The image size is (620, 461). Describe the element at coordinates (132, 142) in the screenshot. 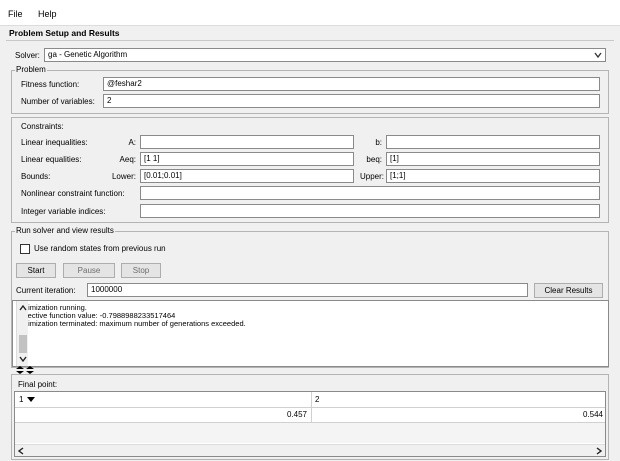

I see `a-label: A:` at that location.